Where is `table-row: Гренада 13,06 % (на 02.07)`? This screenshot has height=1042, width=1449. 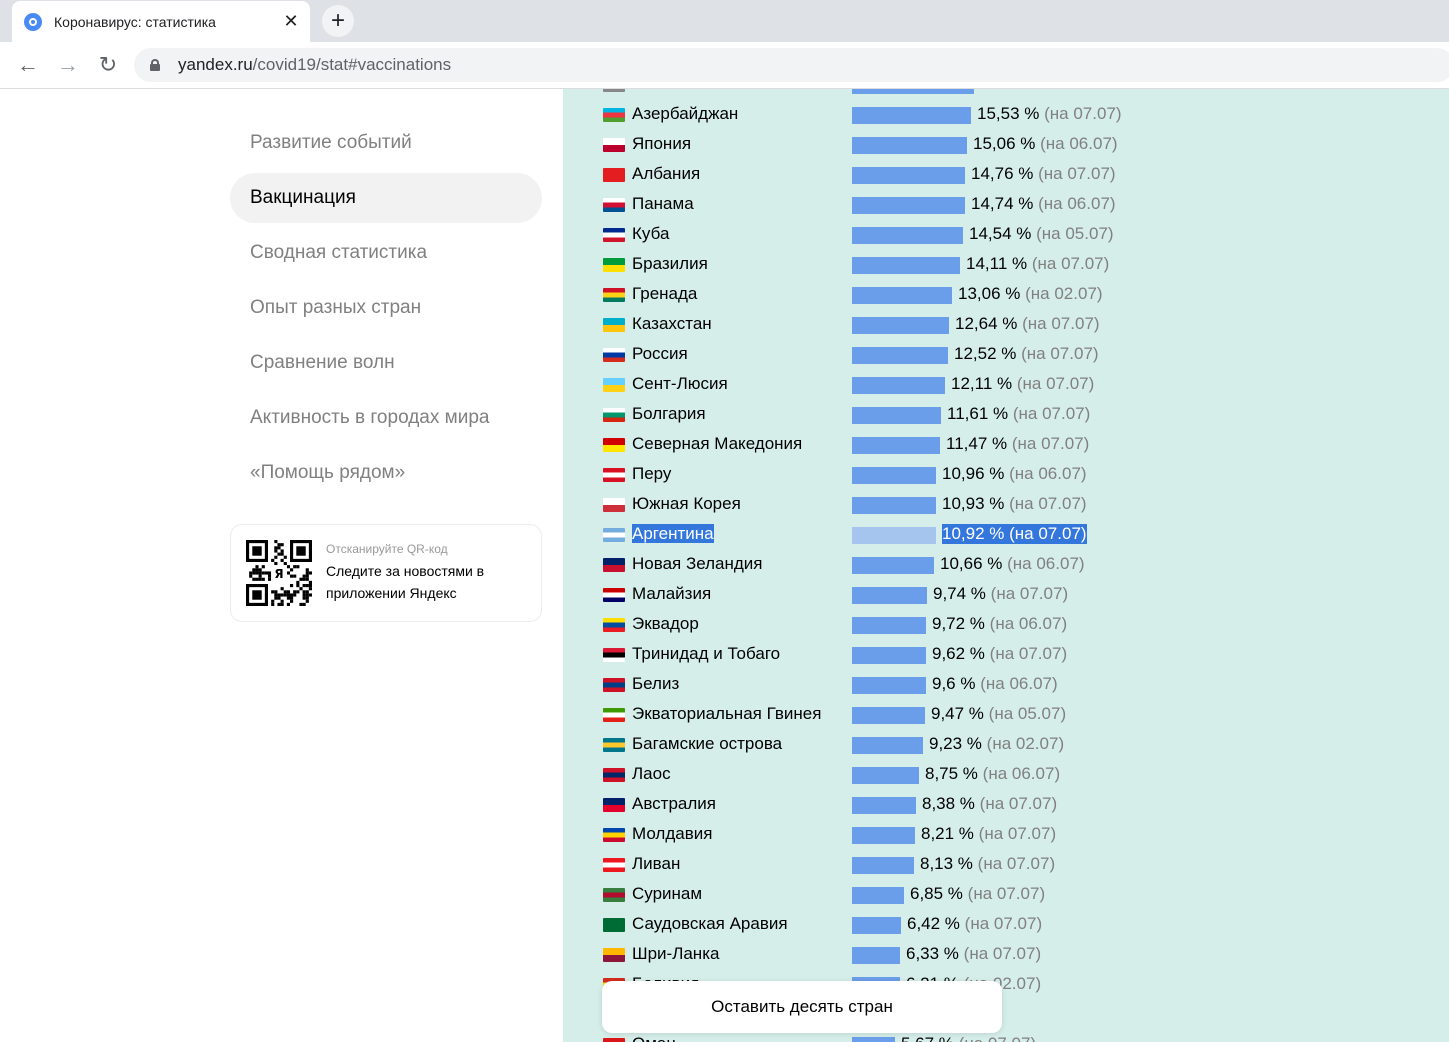
table-row: Гренада 13,06 % (на 02.07) is located at coordinates (1006, 292).